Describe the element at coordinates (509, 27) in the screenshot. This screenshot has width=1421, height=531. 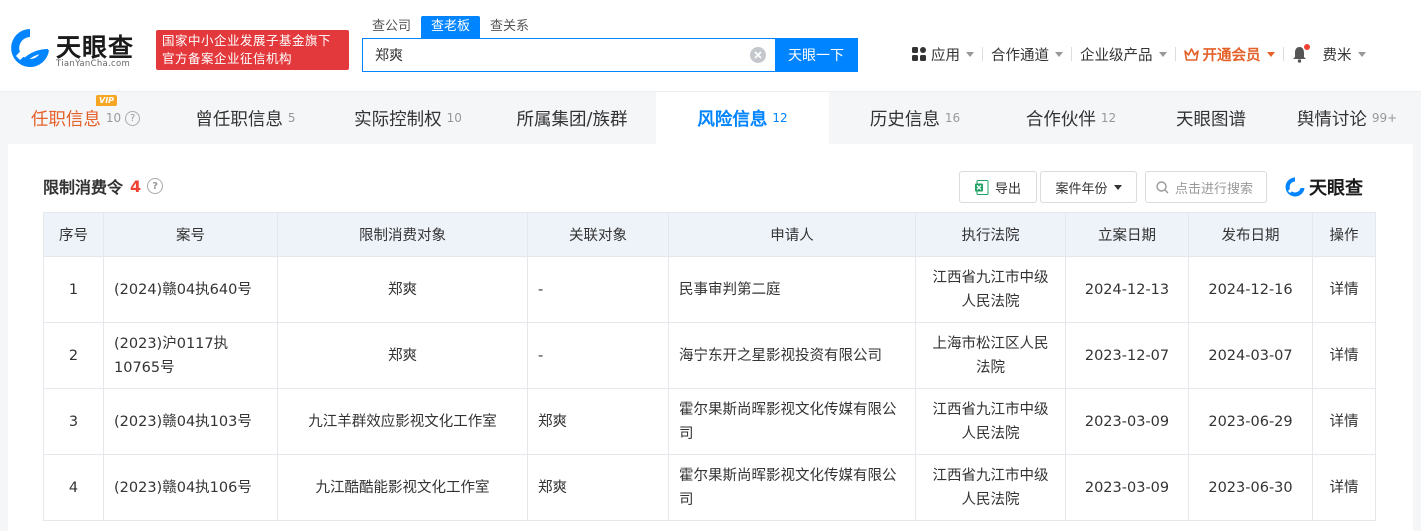
I see `search-tab-relation: 查关系` at that location.